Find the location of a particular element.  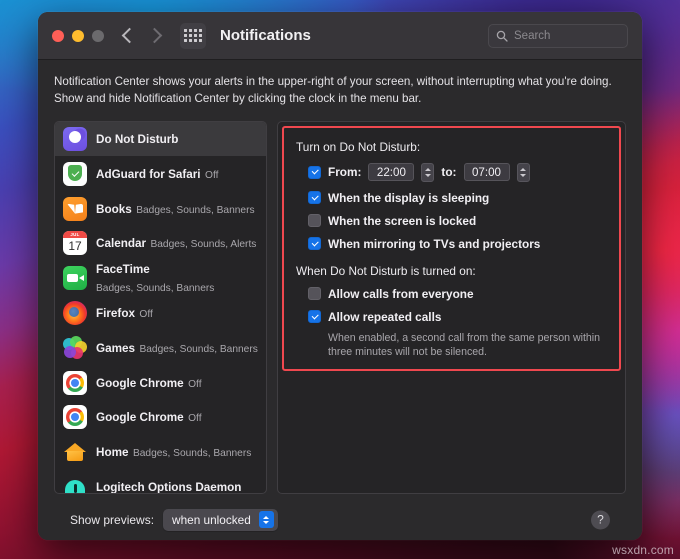

app-name: Calendar is located at coordinates (121, 244).